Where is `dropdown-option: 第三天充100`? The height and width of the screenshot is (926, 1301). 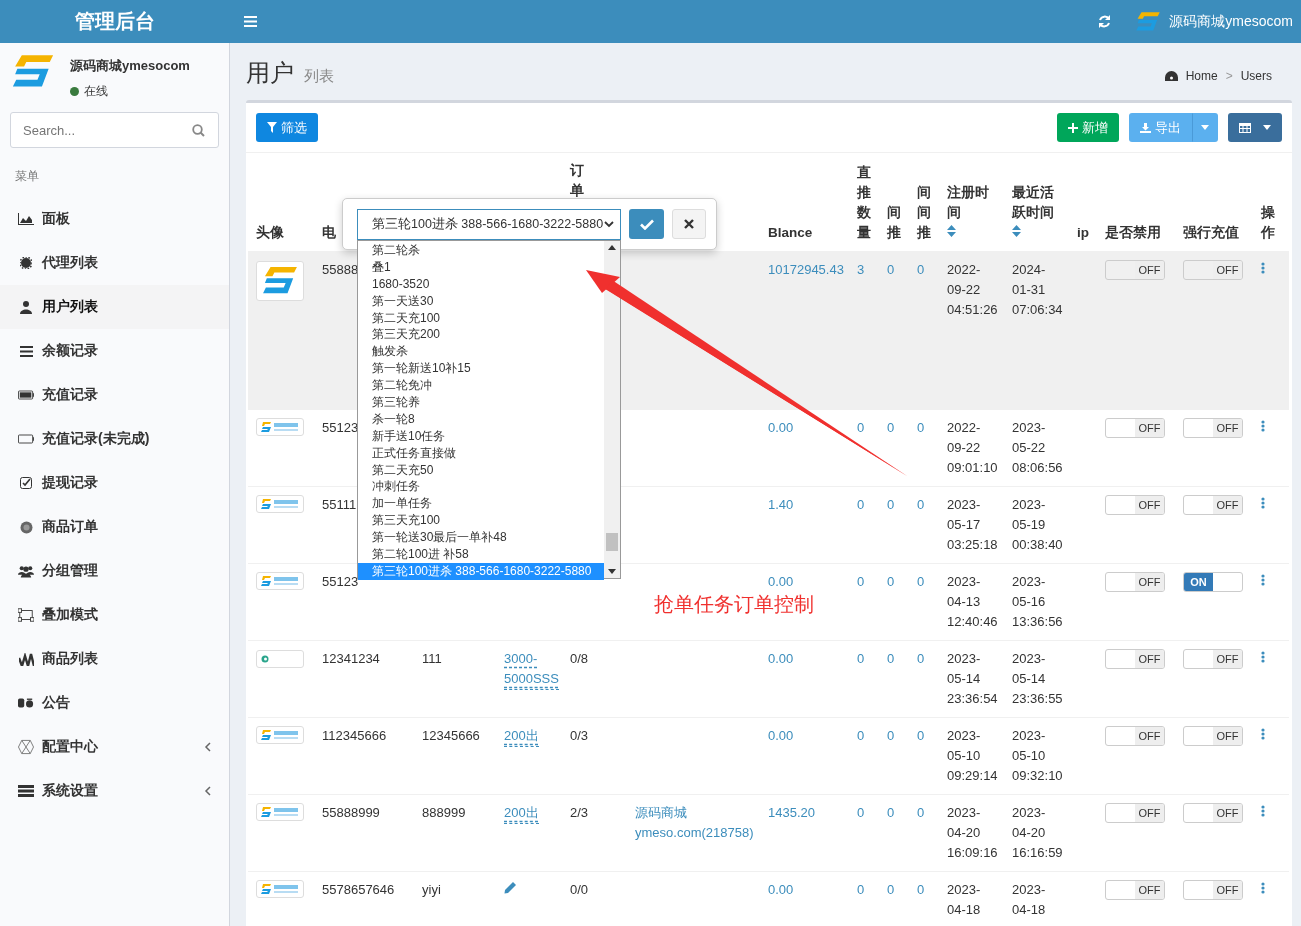
dropdown-option: 第三天充100 is located at coordinates (401, 521).